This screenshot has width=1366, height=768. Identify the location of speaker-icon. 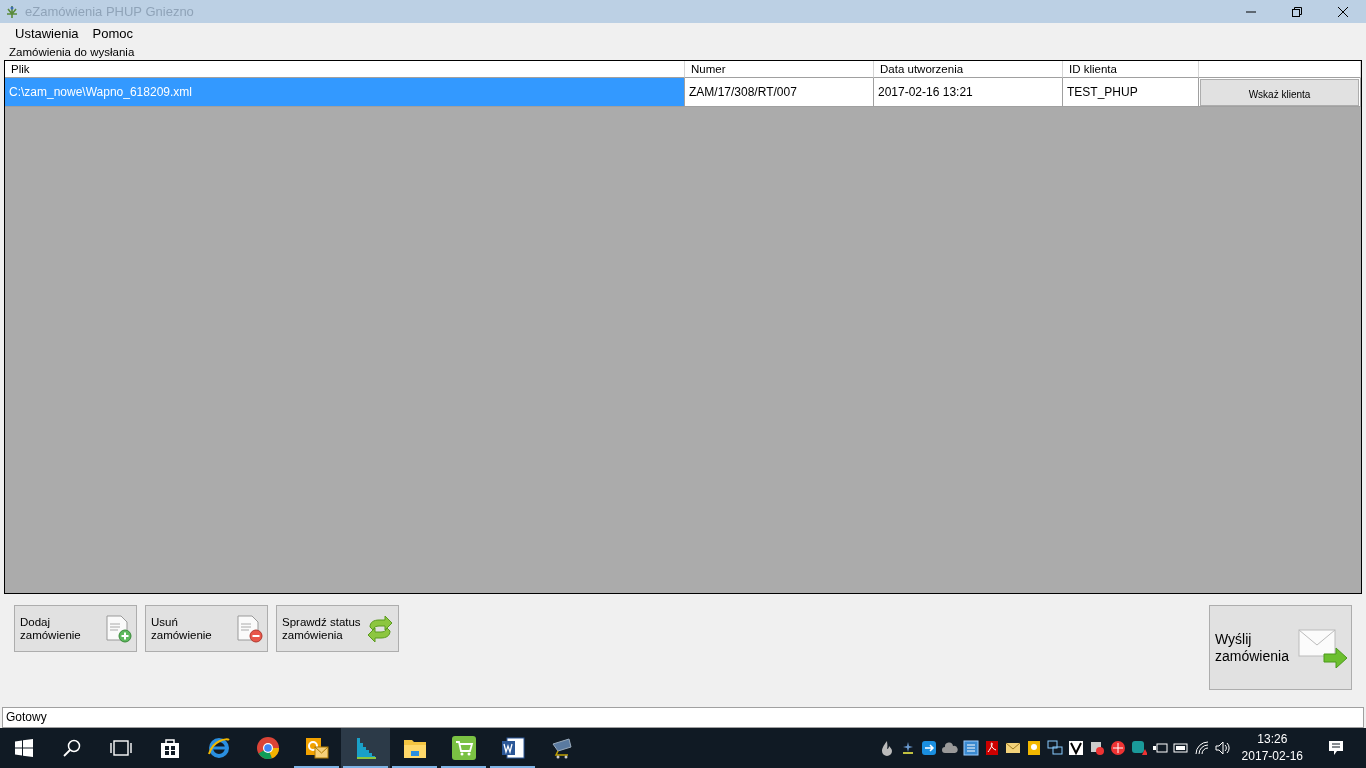
(1222, 748).